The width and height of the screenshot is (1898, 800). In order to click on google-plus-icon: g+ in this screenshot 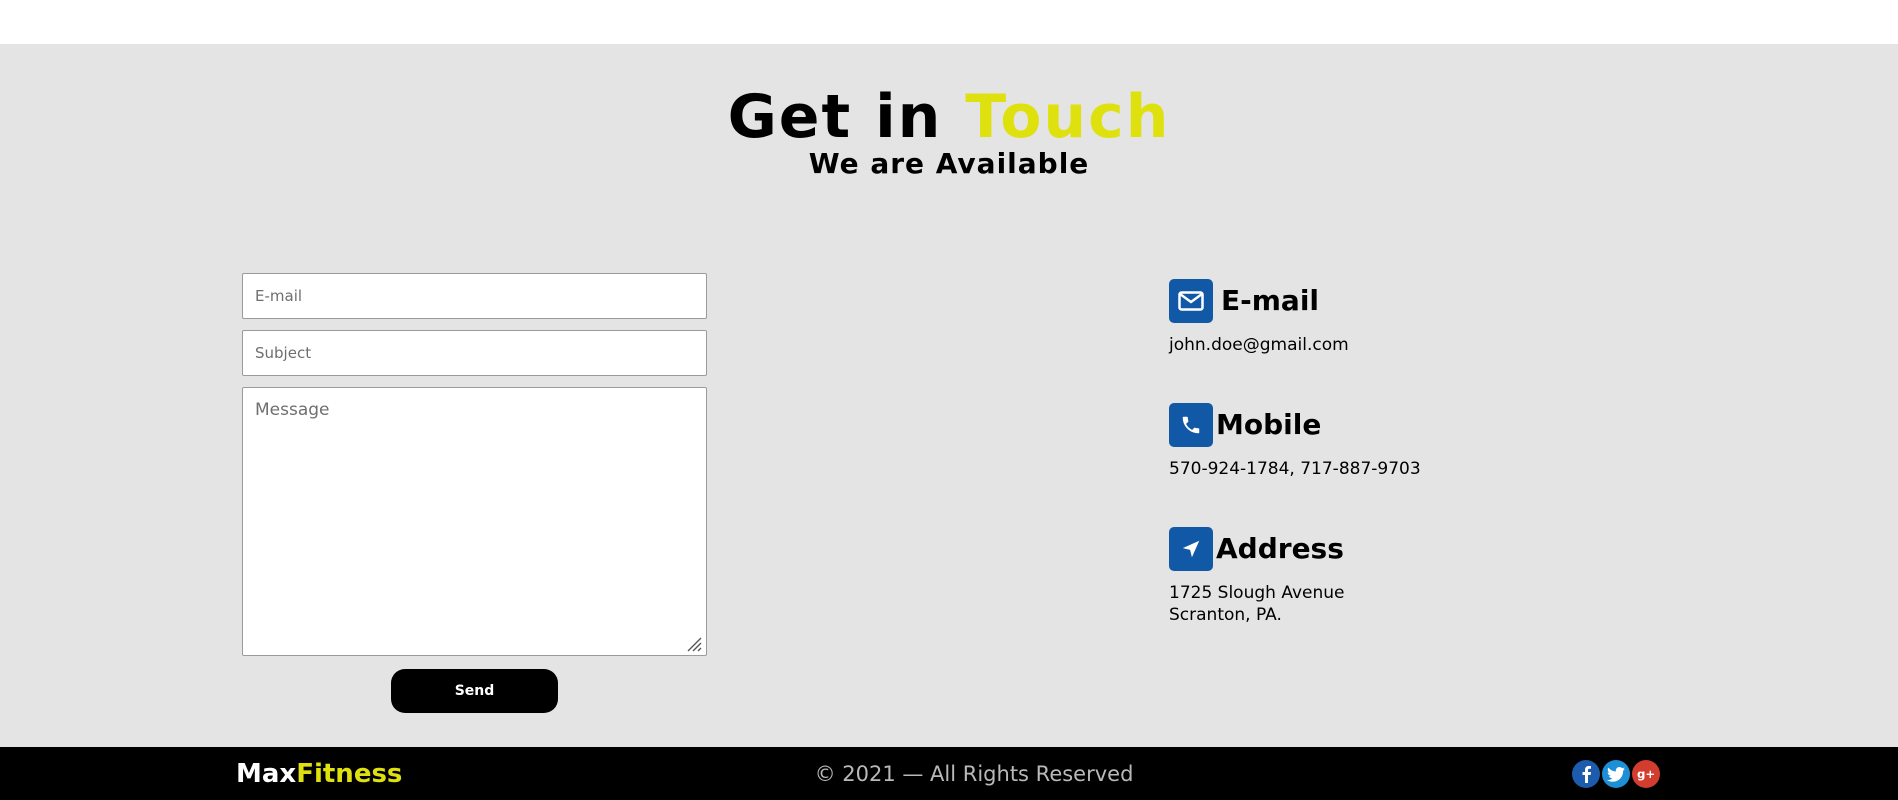, I will do `click(1646, 774)`.